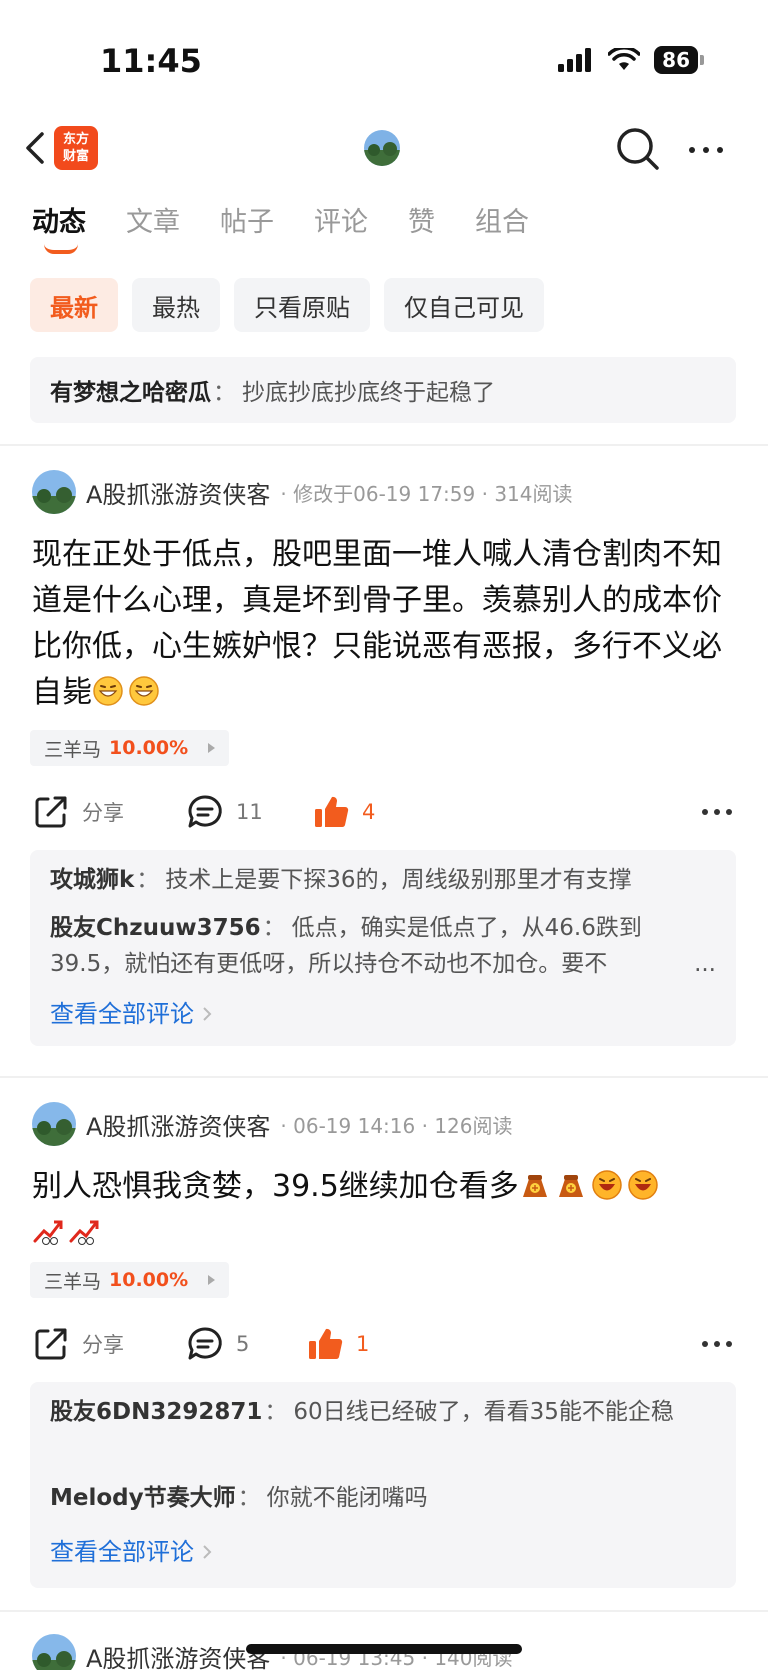 This screenshot has width=768, height=1670. I want to click on share-icon, so click(51, 1344).